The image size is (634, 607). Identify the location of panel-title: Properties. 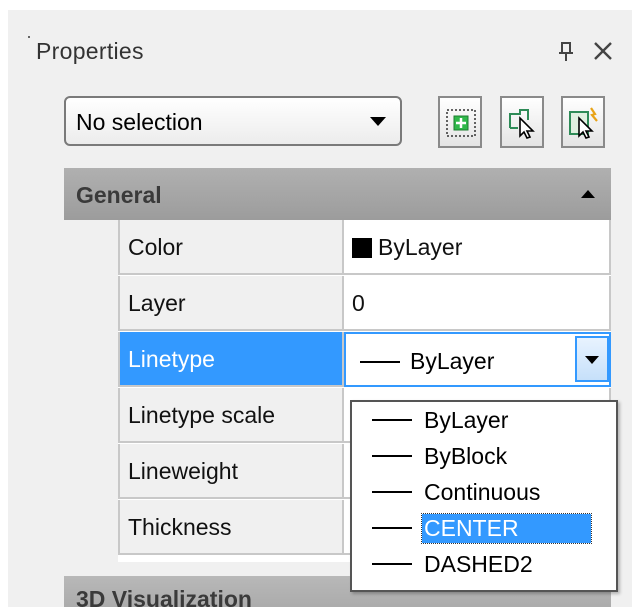
(90, 51).